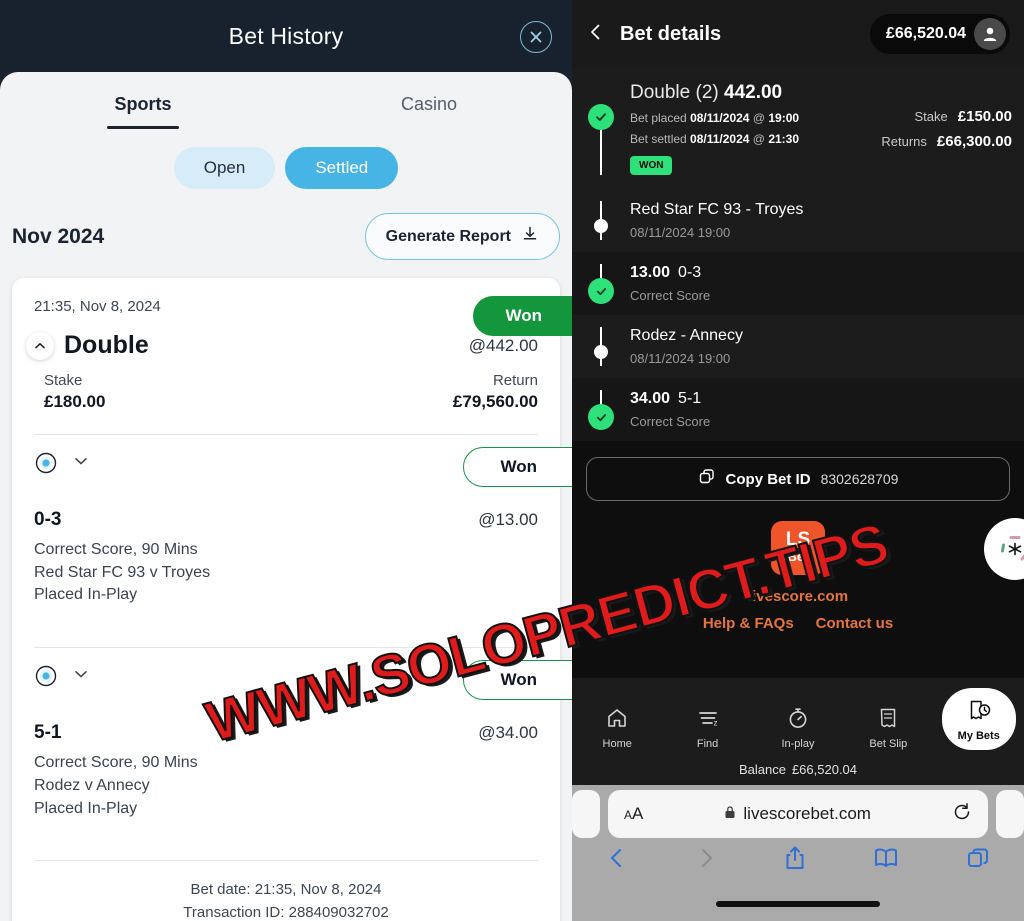 This screenshot has height=921, width=1024. Describe the element at coordinates (58, 236) in the screenshot. I see `month-label: Nov 2024` at that location.